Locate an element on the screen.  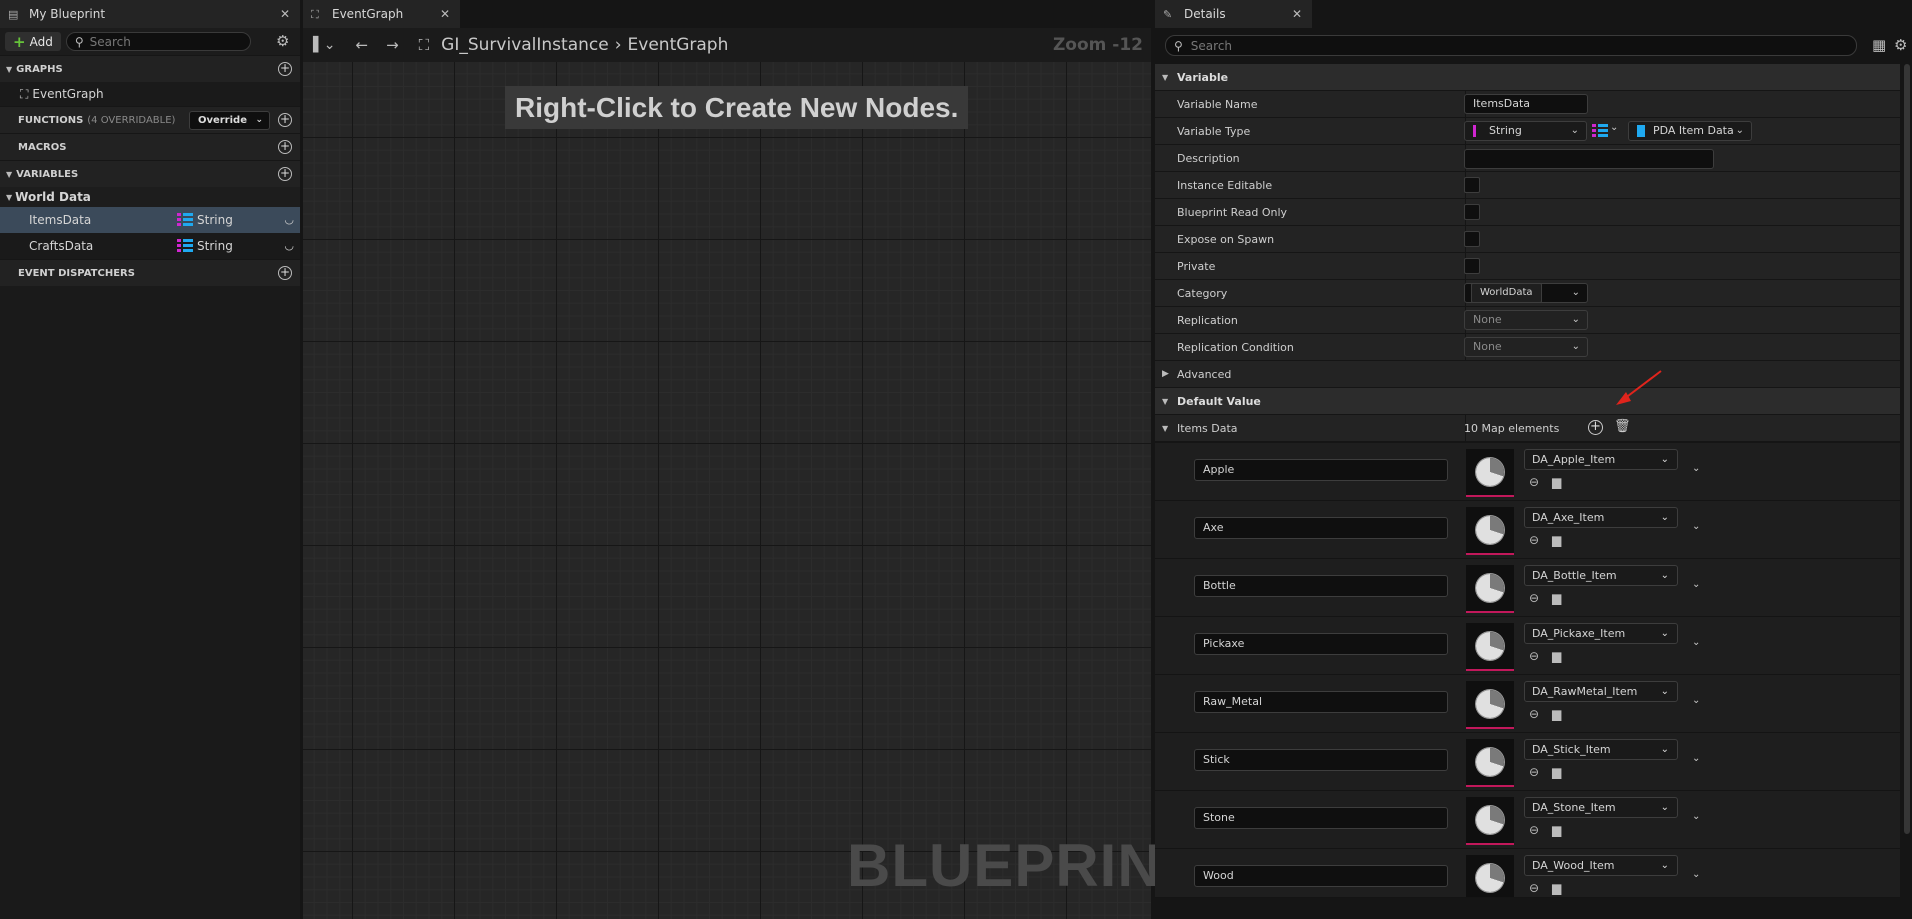
table-view-icon: ▦ is located at coordinates (1879, 45).